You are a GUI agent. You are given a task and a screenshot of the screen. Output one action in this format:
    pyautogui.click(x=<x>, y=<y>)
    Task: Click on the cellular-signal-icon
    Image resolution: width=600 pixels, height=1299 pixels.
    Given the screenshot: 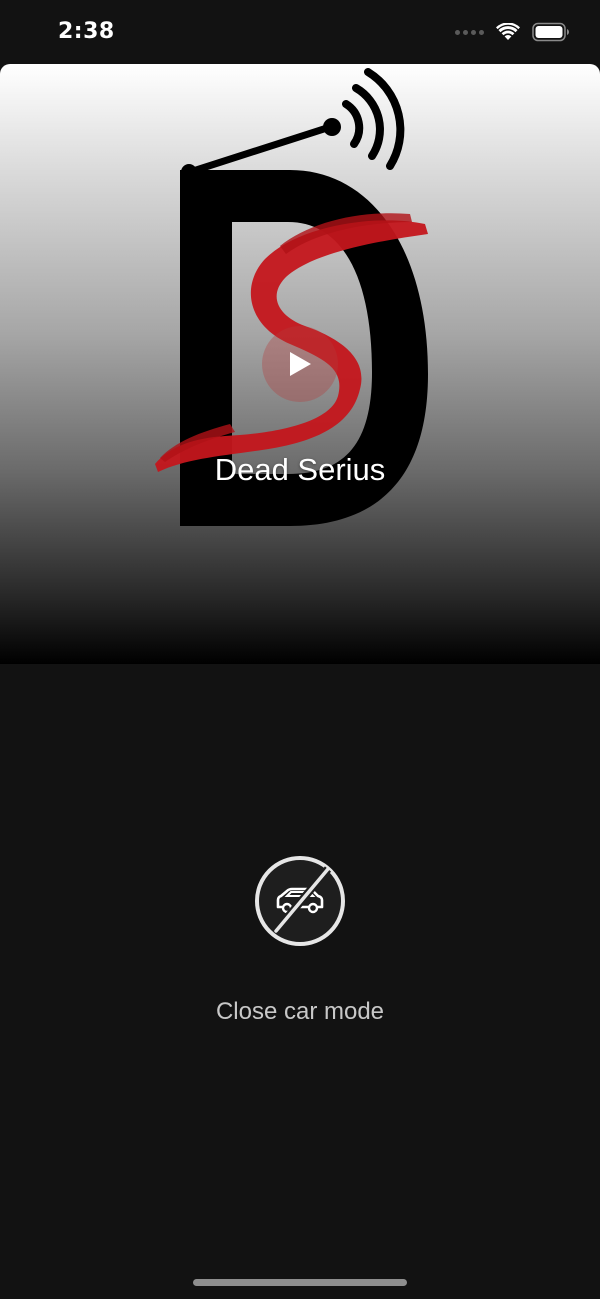 What is the action you would take?
    pyautogui.click(x=469, y=32)
    